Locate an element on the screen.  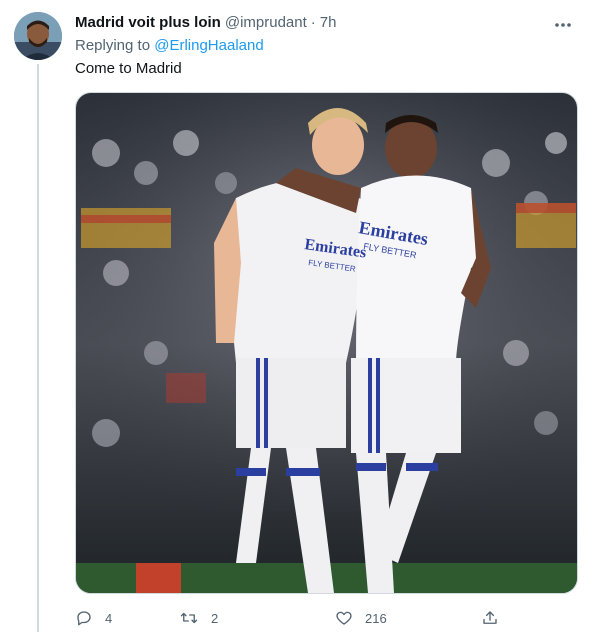
more-icon is located at coordinates (563, 24).